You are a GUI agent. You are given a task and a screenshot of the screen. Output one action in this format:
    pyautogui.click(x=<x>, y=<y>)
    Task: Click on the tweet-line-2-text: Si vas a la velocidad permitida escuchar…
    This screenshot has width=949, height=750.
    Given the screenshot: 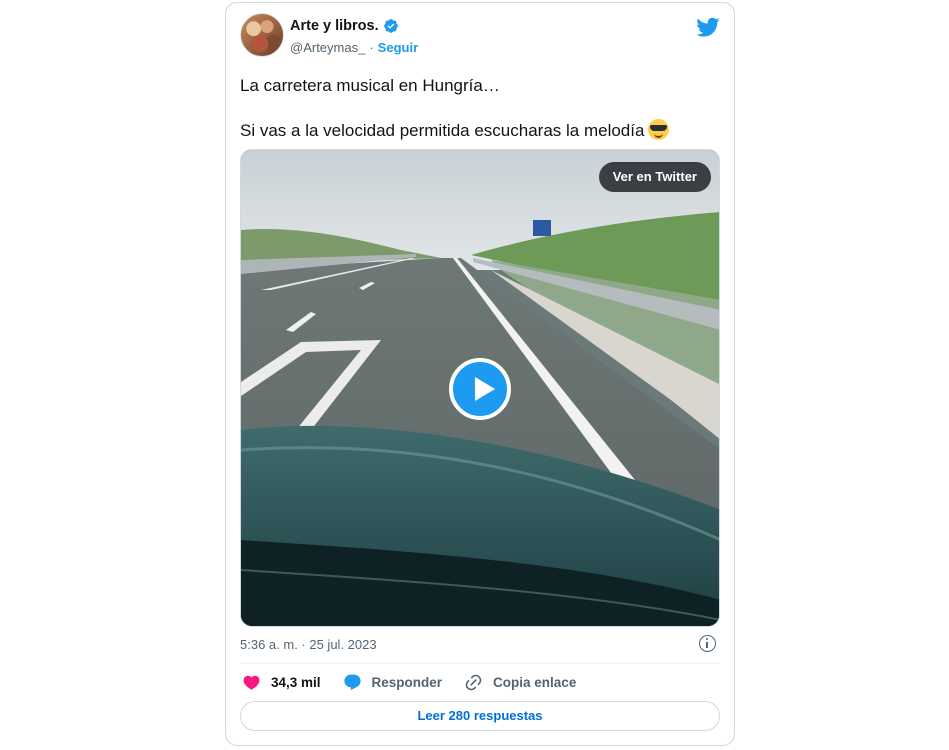 What is the action you would take?
    pyautogui.click(x=442, y=130)
    